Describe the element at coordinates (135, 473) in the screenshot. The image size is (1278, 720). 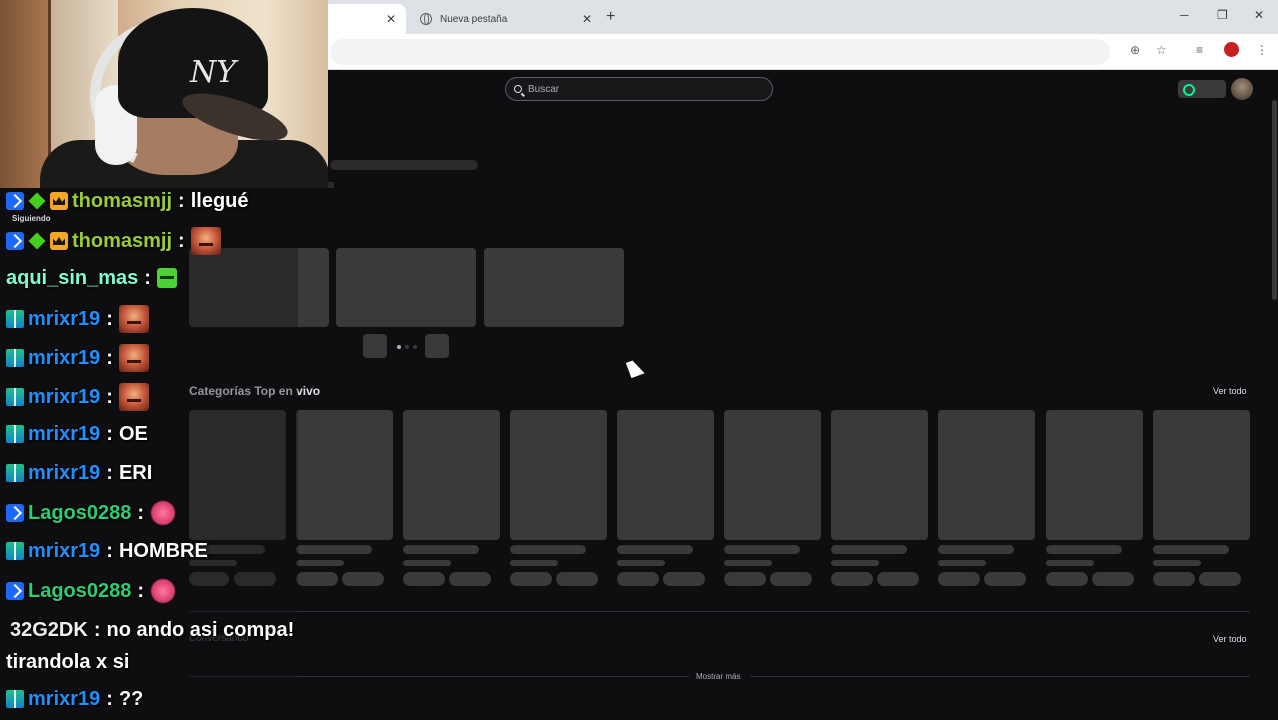
I see `chat-text: ERI` at that location.